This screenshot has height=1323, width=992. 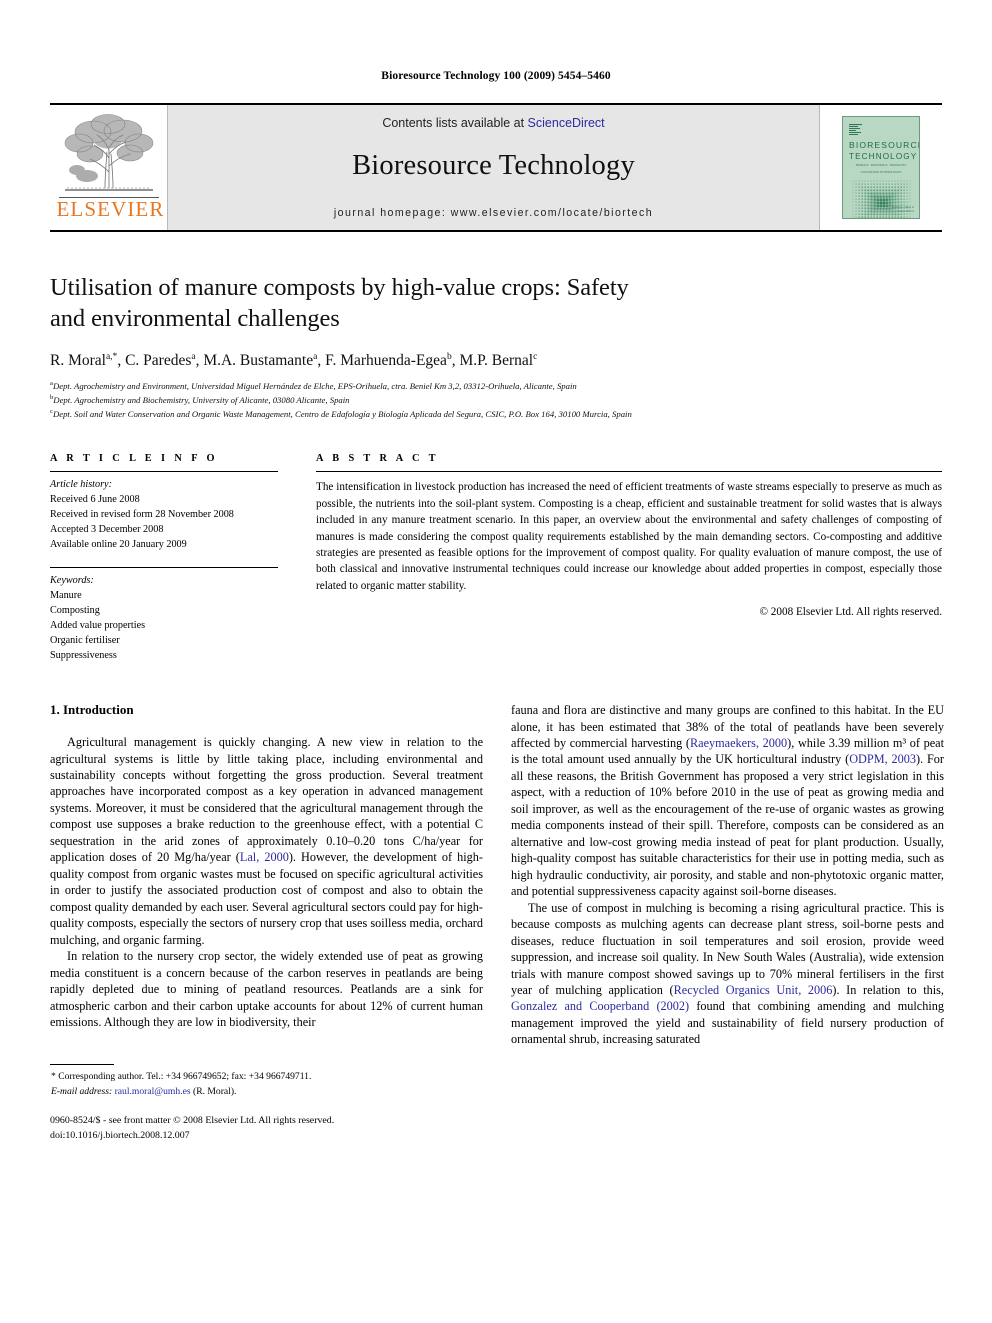 I want to click on email-link: raul.moral@umh.es, so click(x=153, y=1091).